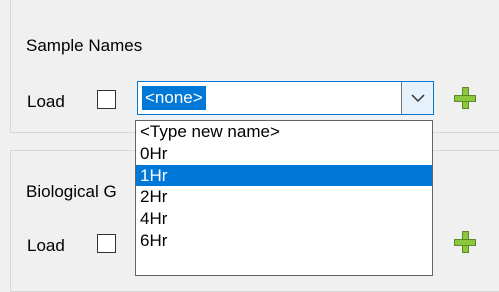  Describe the element at coordinates (174, 98) in the screenshot. I see `combo-selected-value: <none>` at that location.